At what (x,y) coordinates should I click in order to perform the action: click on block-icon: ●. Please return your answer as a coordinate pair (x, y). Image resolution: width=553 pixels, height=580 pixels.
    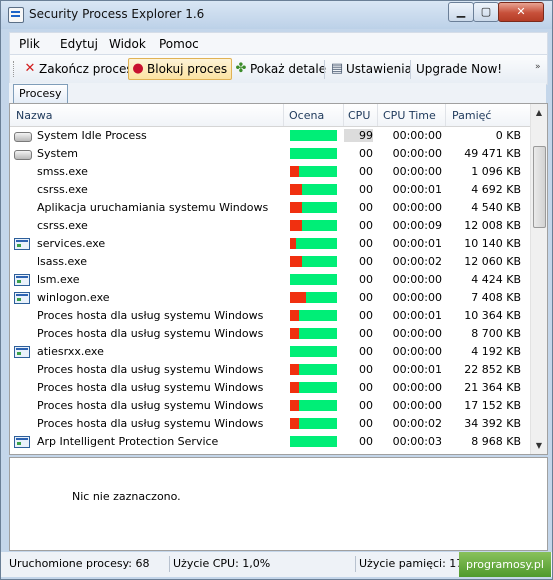
    Looking at the image, I should click on (138, 68).